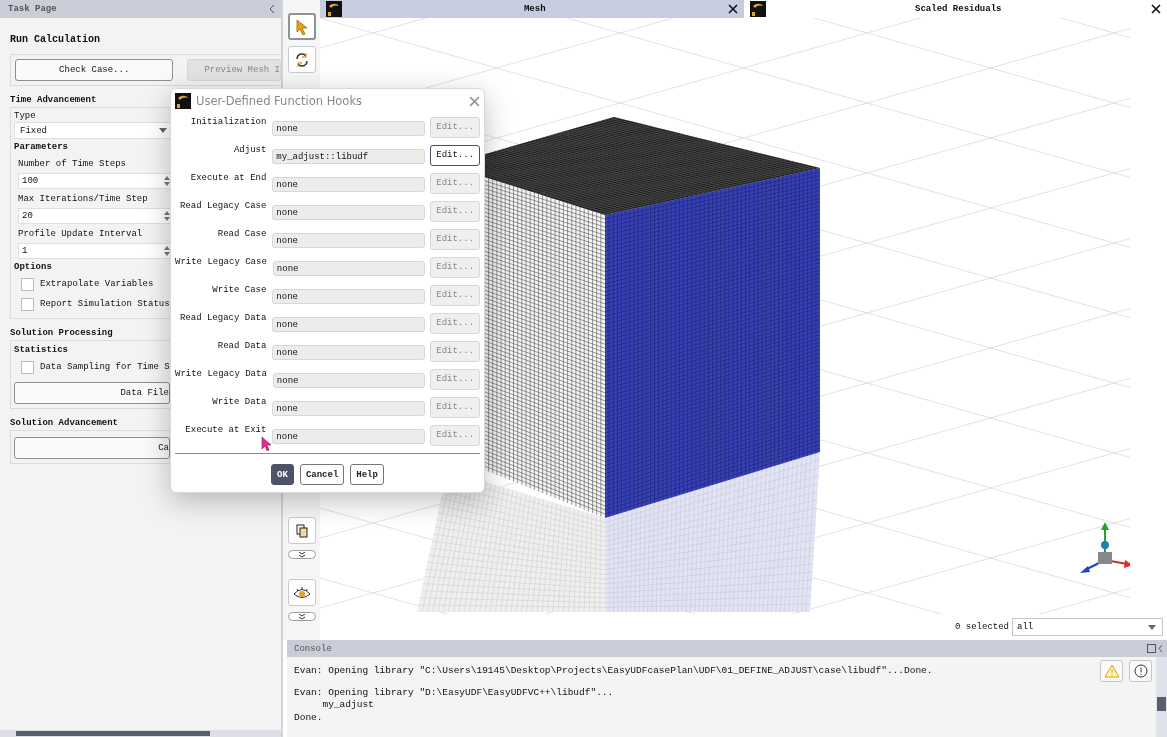  I want to click on field-label: Number of Time Steps, so click(73, 163).